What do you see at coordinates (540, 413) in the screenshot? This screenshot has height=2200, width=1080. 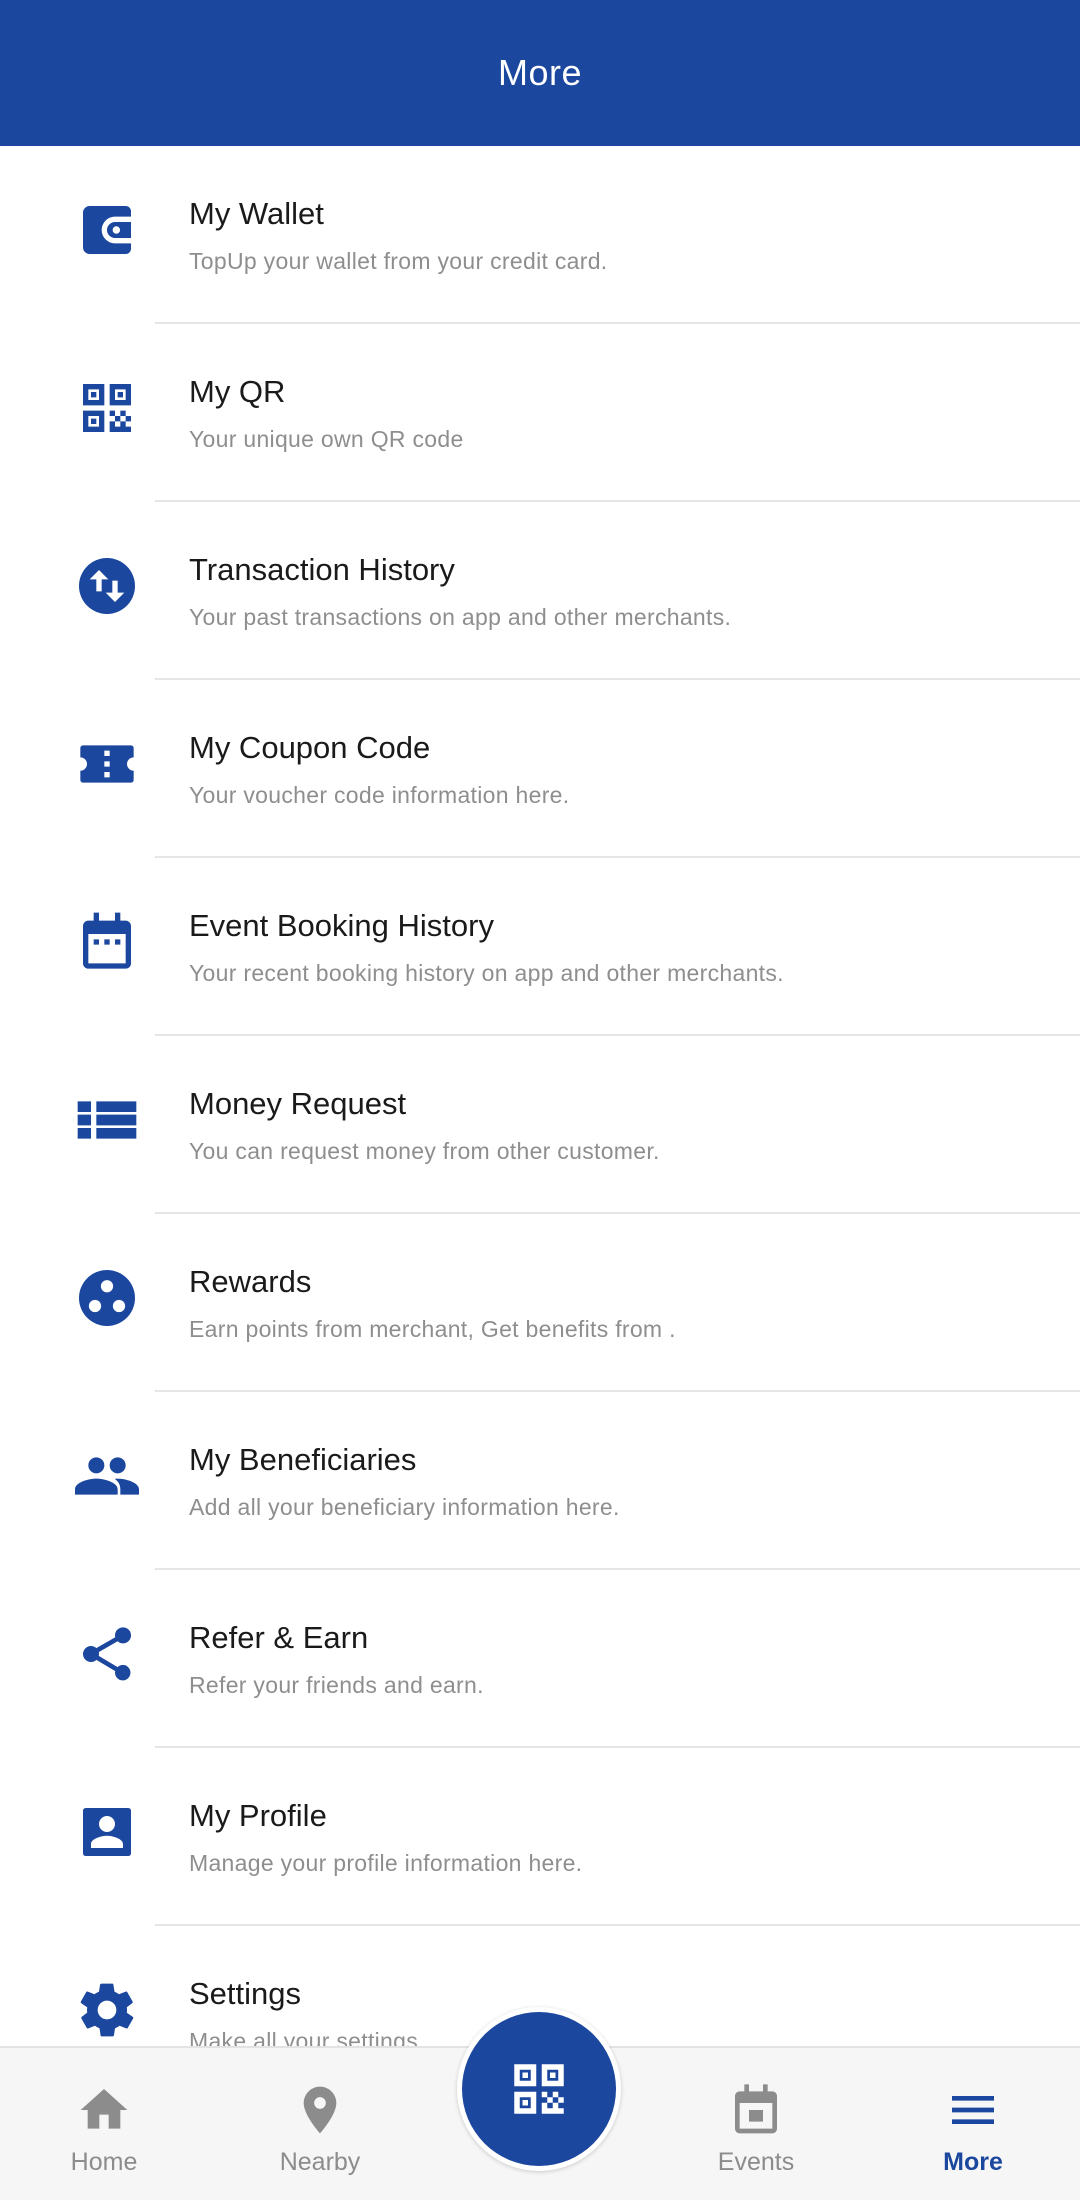 I see `menu-item-my-qr: My QR Your unique own QR code` at bounding box center [540, 413].